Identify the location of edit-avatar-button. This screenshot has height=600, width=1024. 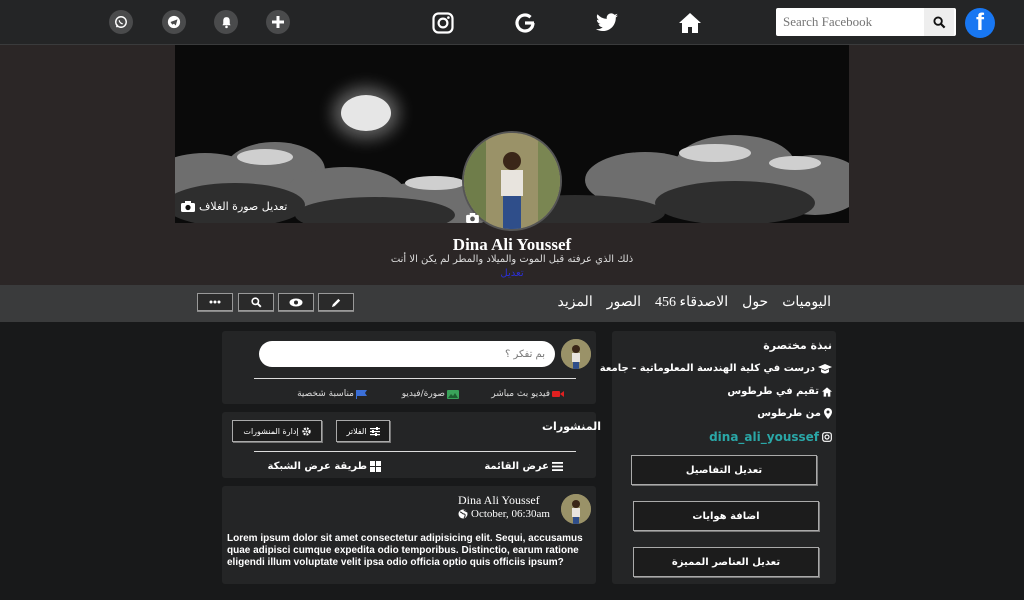
(472, 217).